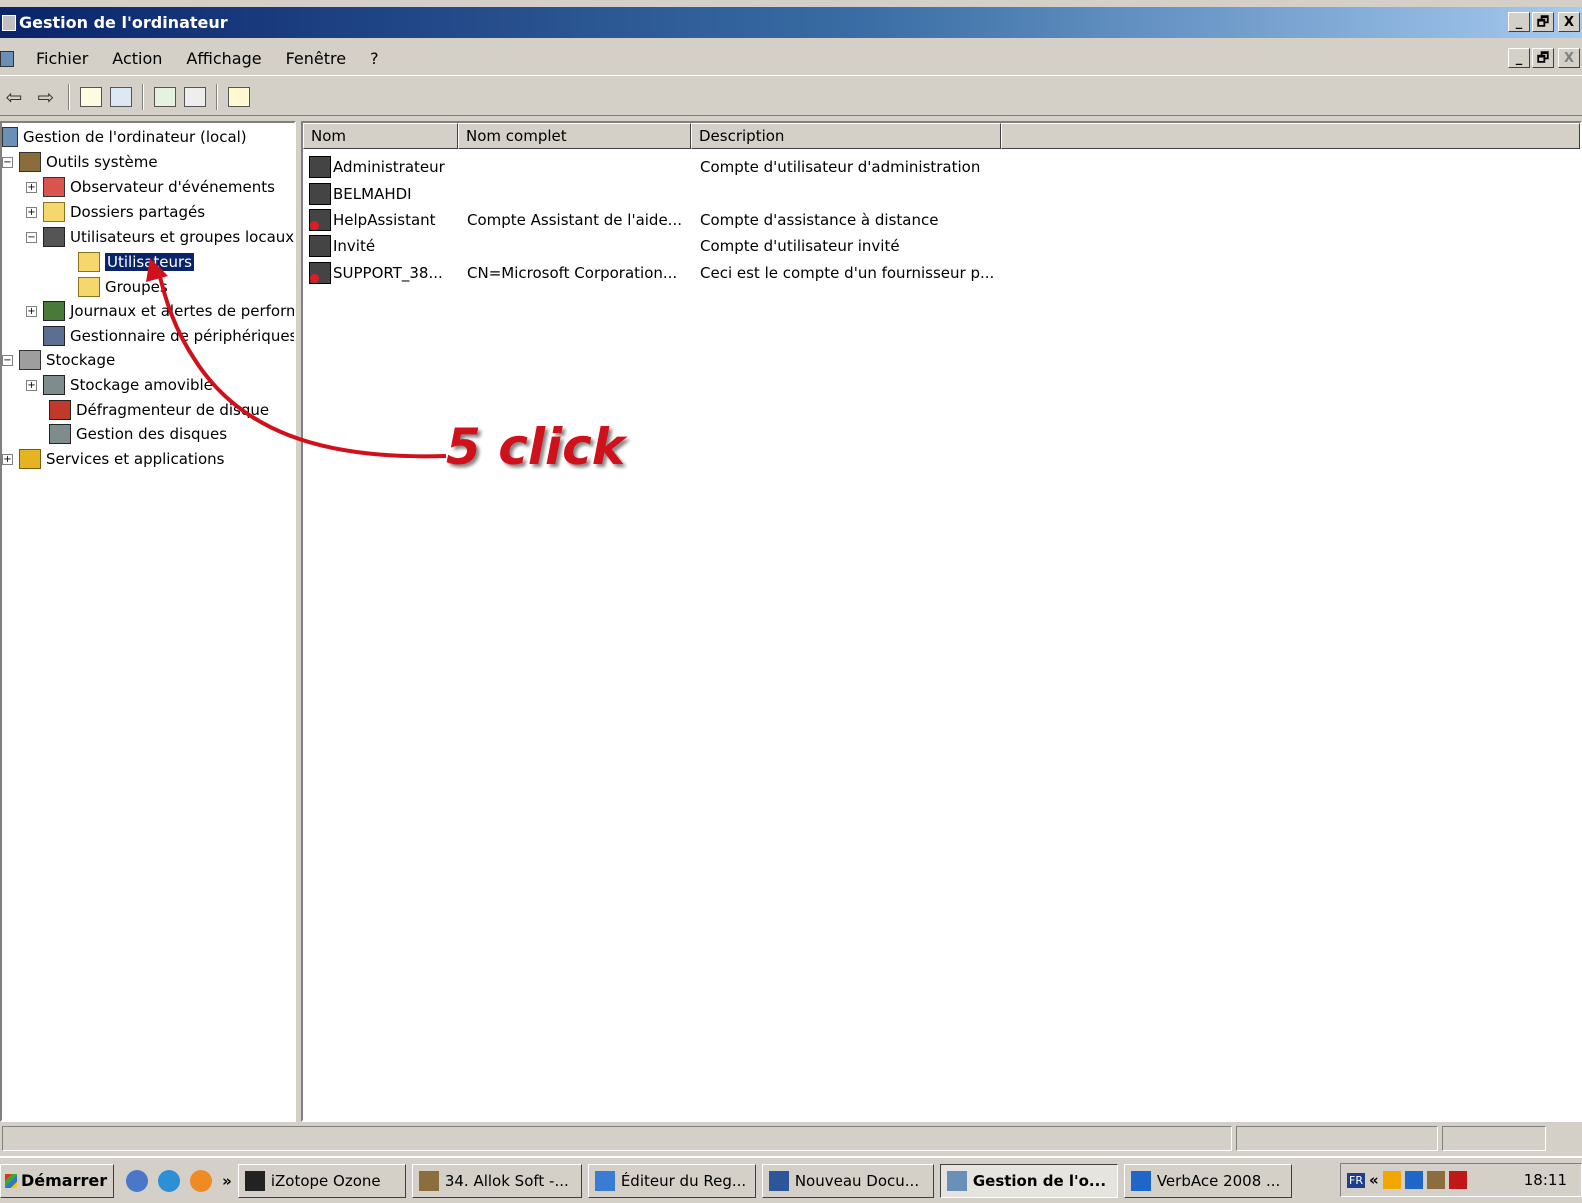 The width and height of the screenshot is (1582, 1203). Describe the element at coordinates (1543, 22) in the screenshot. I see `maximize-button: 🗗` at that location.